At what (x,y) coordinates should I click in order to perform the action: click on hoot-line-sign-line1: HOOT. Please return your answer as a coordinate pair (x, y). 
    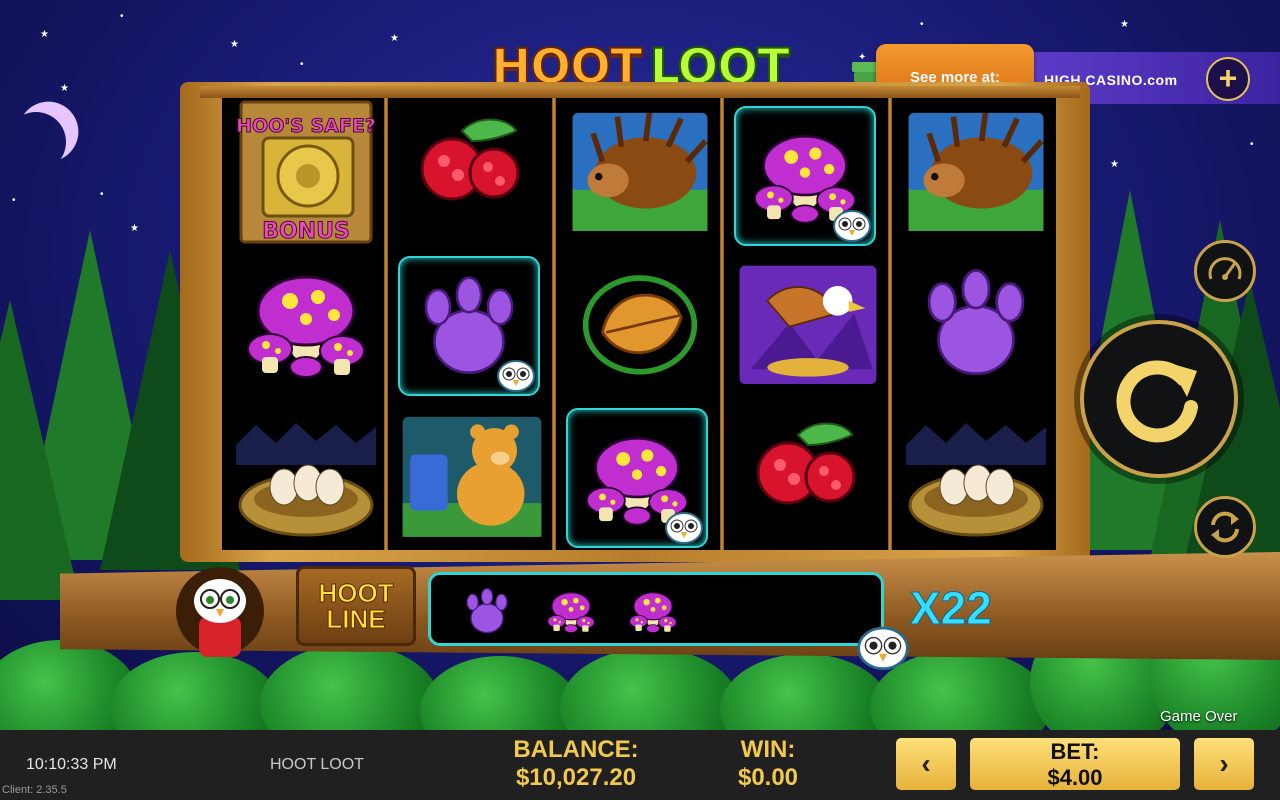
    Looking at the image, I should click on (356, 593).